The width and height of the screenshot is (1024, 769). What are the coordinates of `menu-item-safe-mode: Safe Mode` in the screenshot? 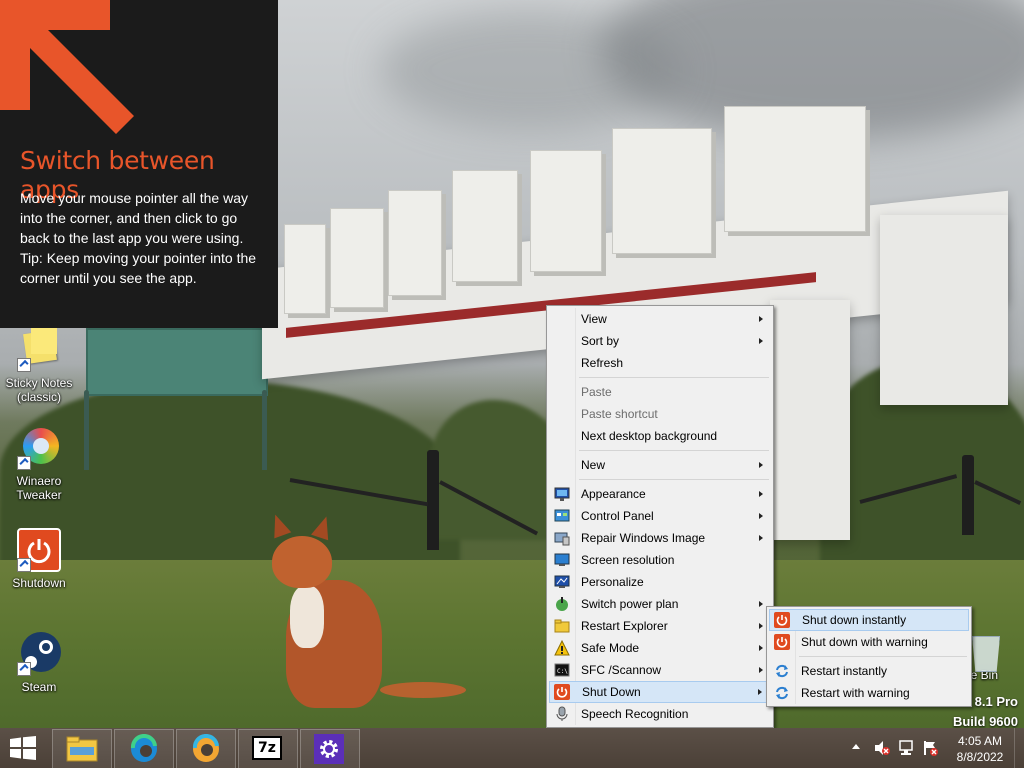 It's located at (660, 648).